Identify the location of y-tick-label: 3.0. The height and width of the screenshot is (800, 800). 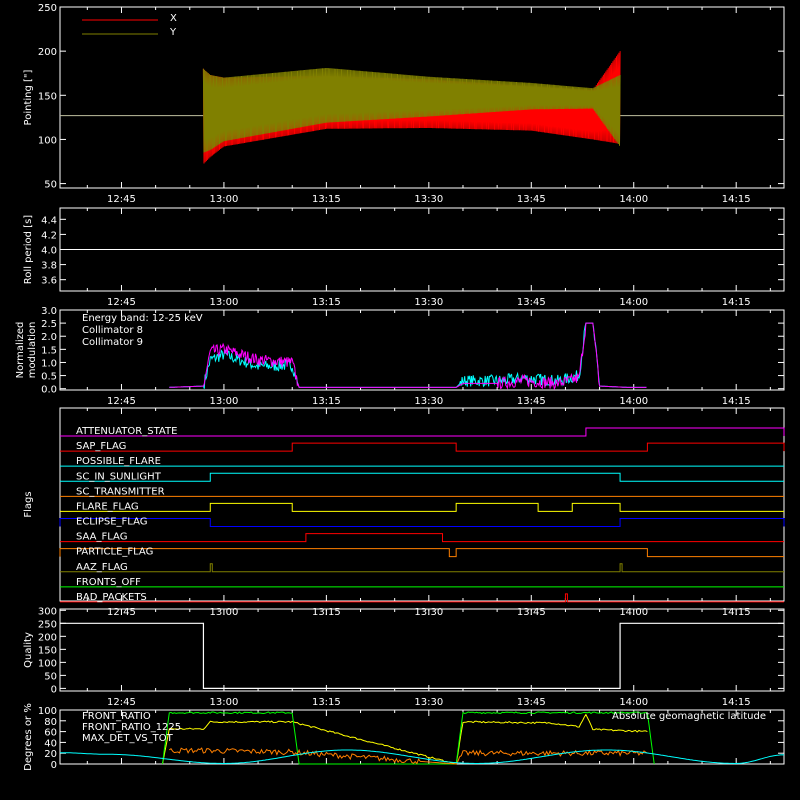
(49, 311).